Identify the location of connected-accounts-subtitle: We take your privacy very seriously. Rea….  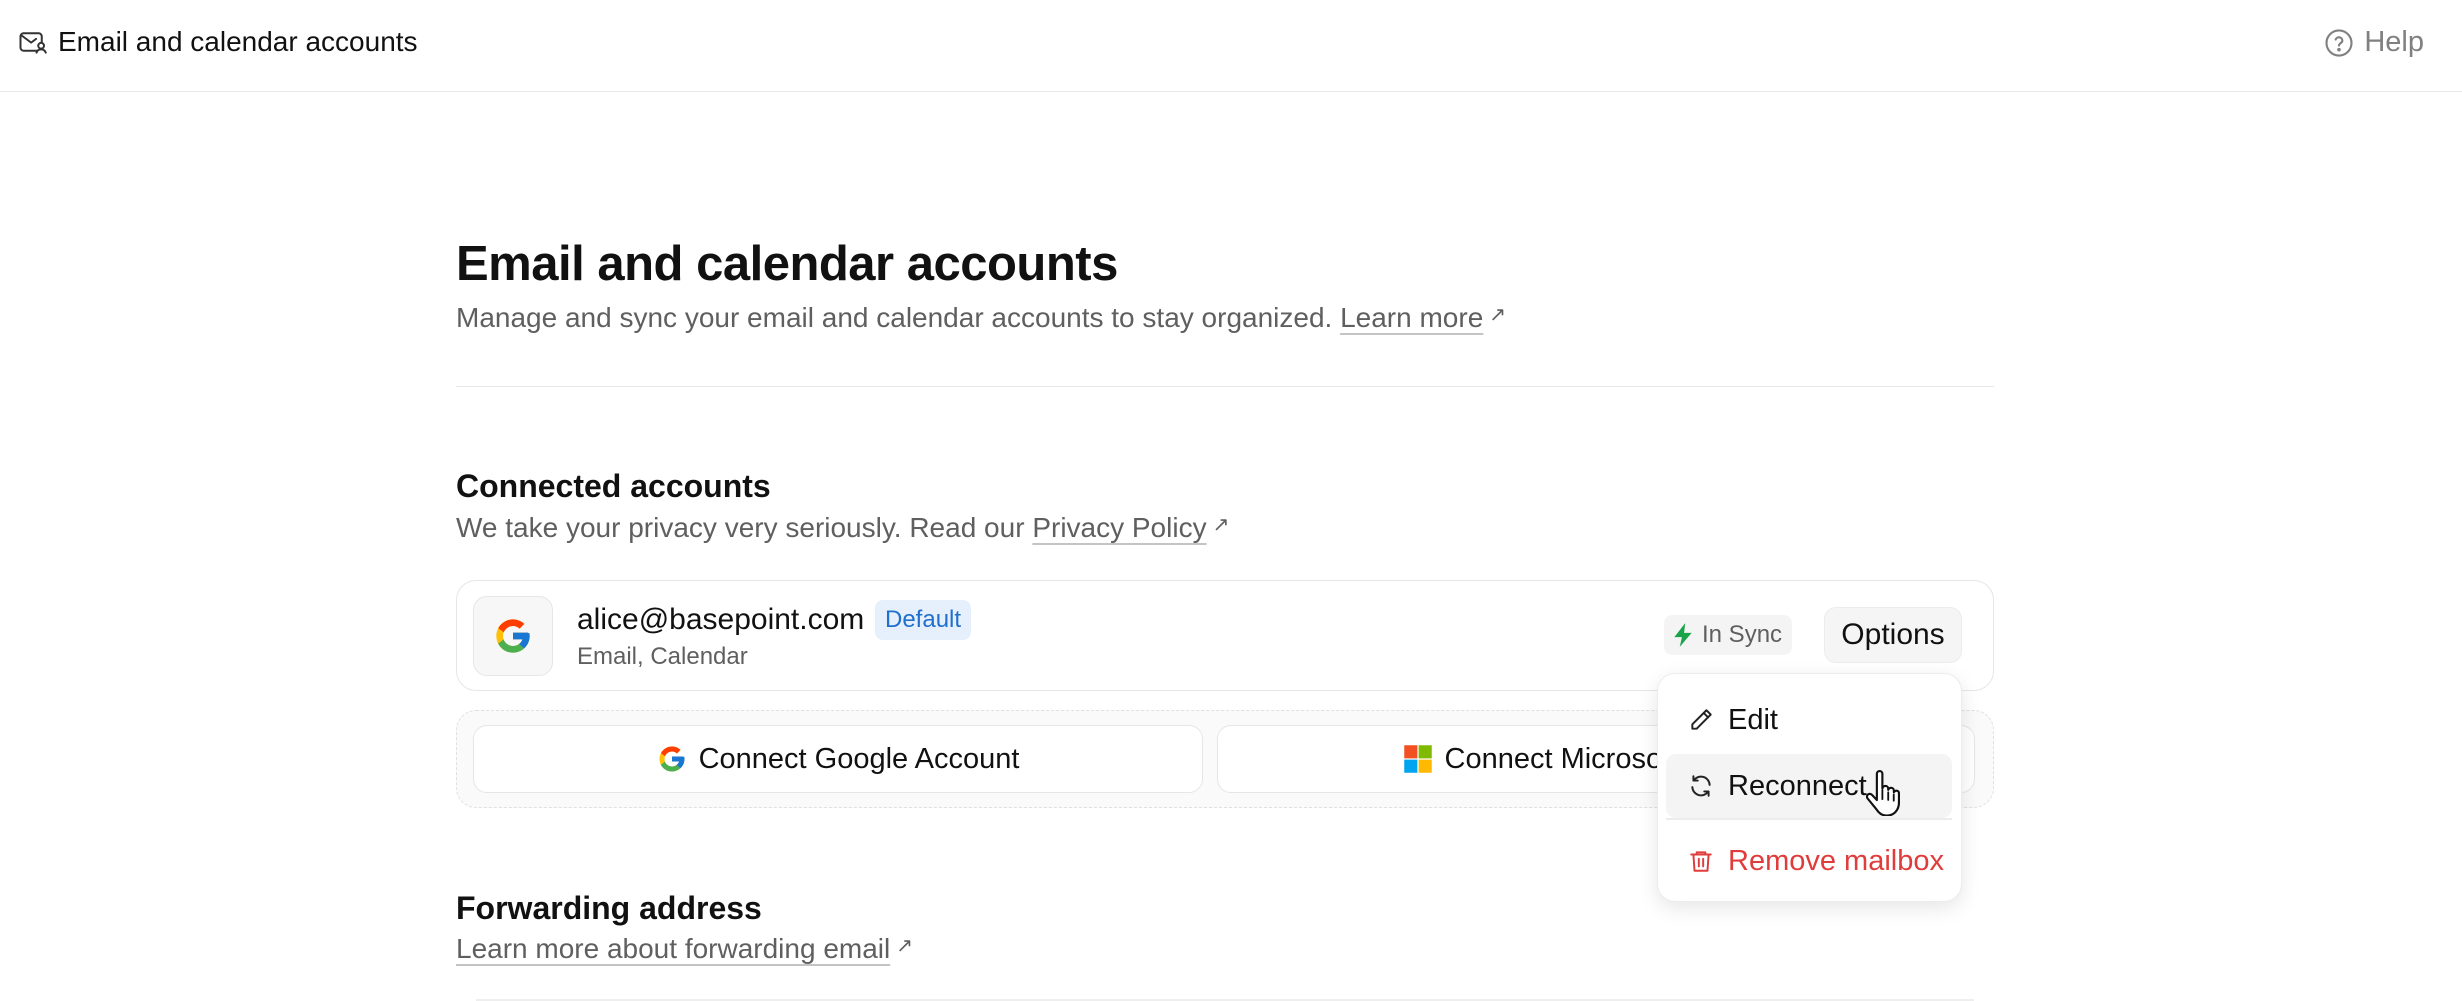
(842, 528).